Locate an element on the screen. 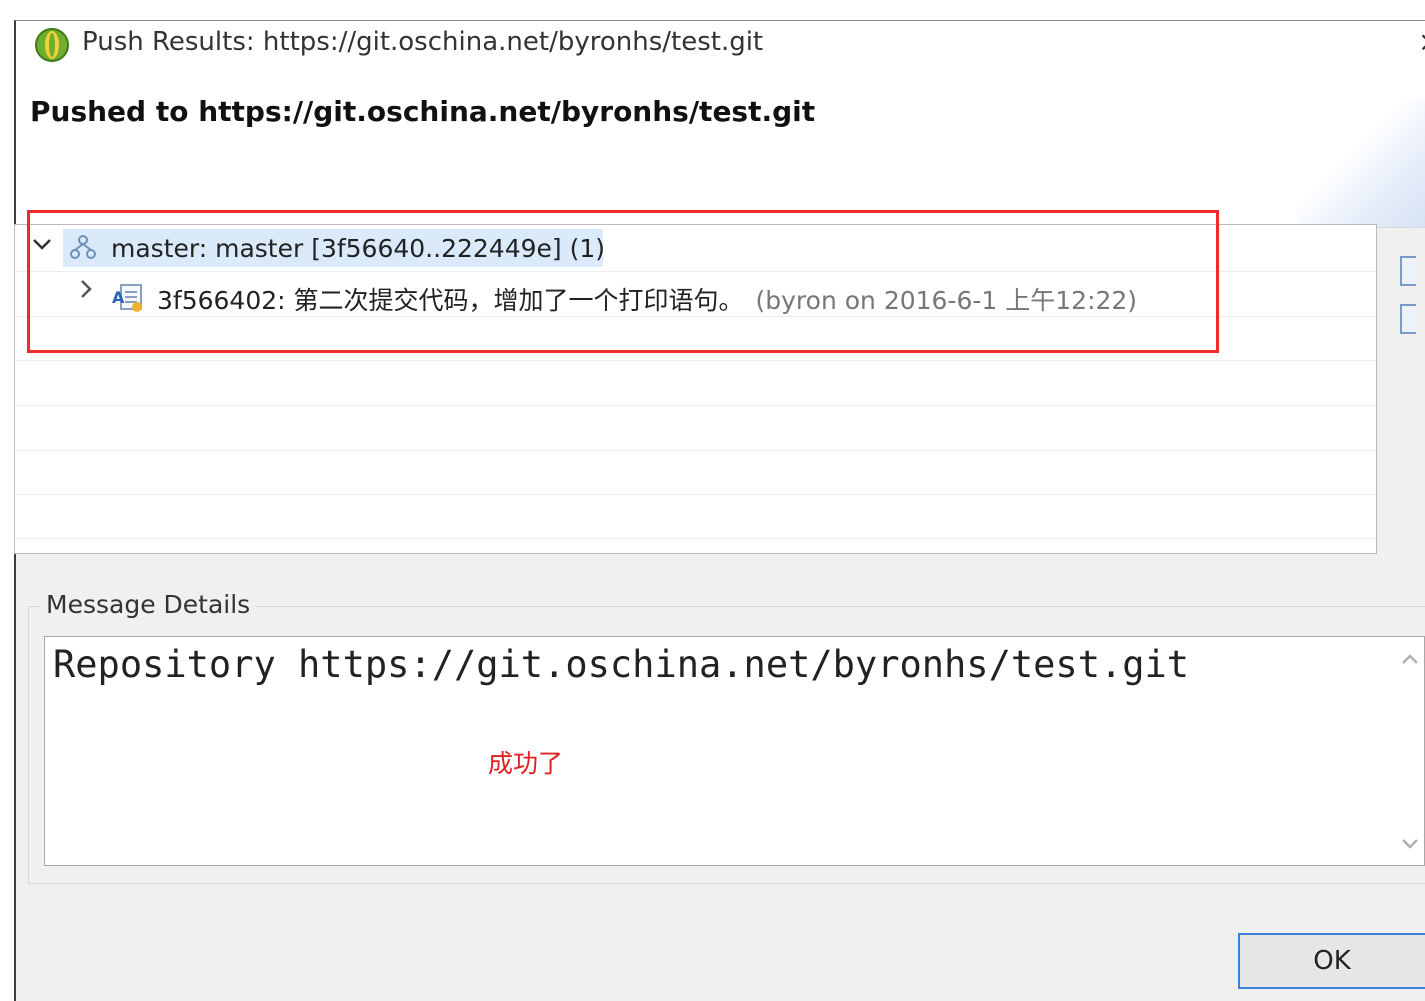 This screenshot has width=1425, height=1001. annotation-highlight-box is located at coordinates (623, 281).